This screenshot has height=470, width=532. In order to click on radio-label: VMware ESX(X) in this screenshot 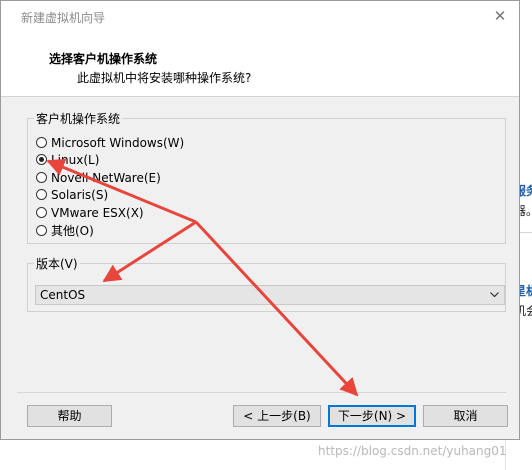, I will do `click(97, 212)`.